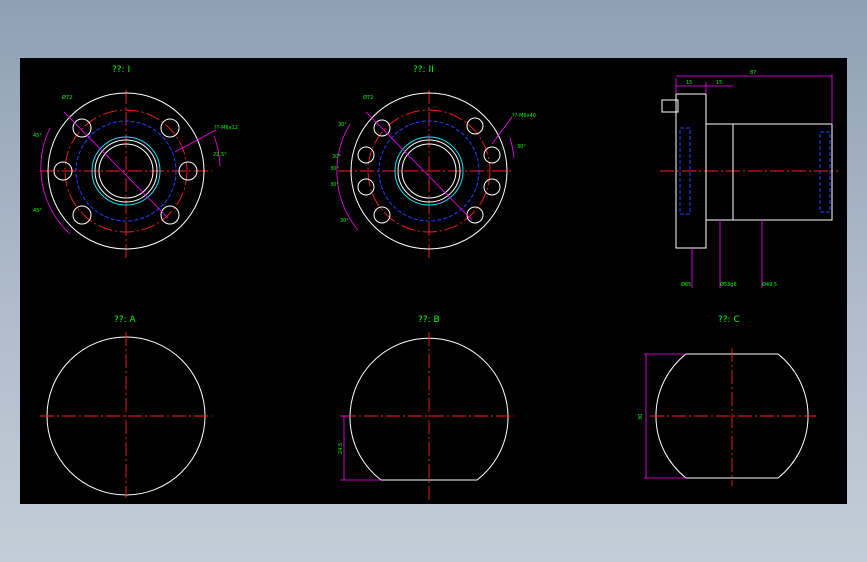 Image resolution: width=867 pixels, height=562 pixels. I want to click on view-b: ??: B 24.5, so click(426, 407).